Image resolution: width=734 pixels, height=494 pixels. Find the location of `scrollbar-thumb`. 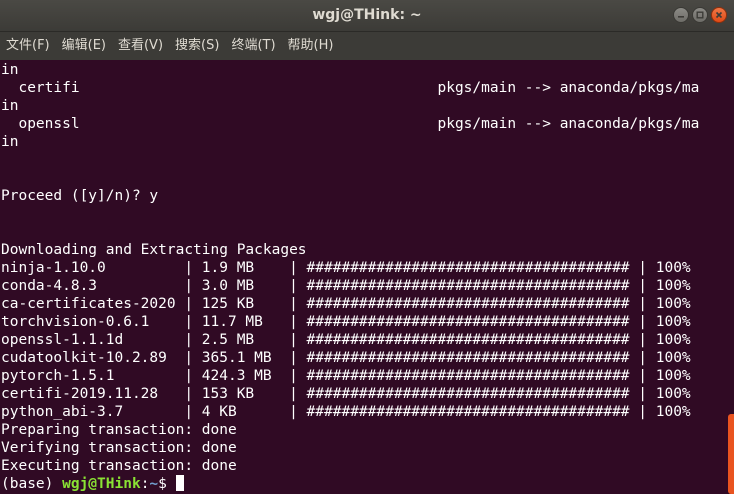

scrollbar-thumb is located at coordinates (731, 454).